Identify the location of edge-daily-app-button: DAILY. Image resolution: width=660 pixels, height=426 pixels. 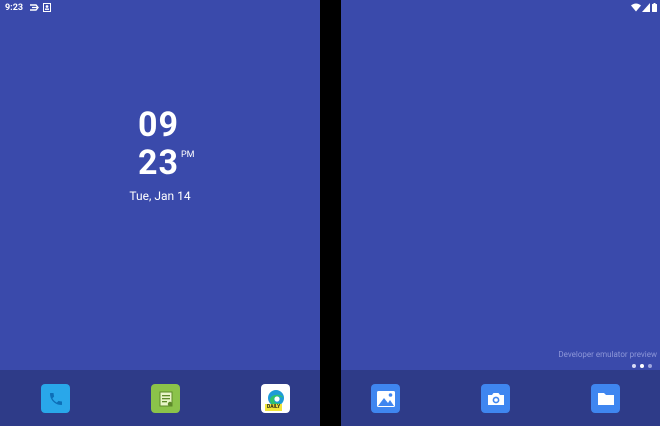
(275, 398).